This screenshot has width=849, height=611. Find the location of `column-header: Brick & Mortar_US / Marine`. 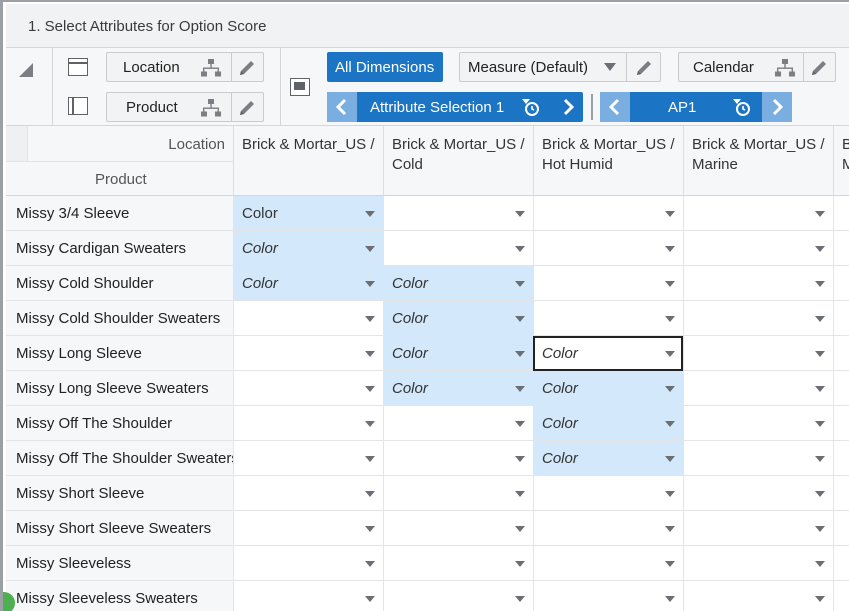

column-header: Brick & Mortar_US / Marine is located at coordinates (758, 161).